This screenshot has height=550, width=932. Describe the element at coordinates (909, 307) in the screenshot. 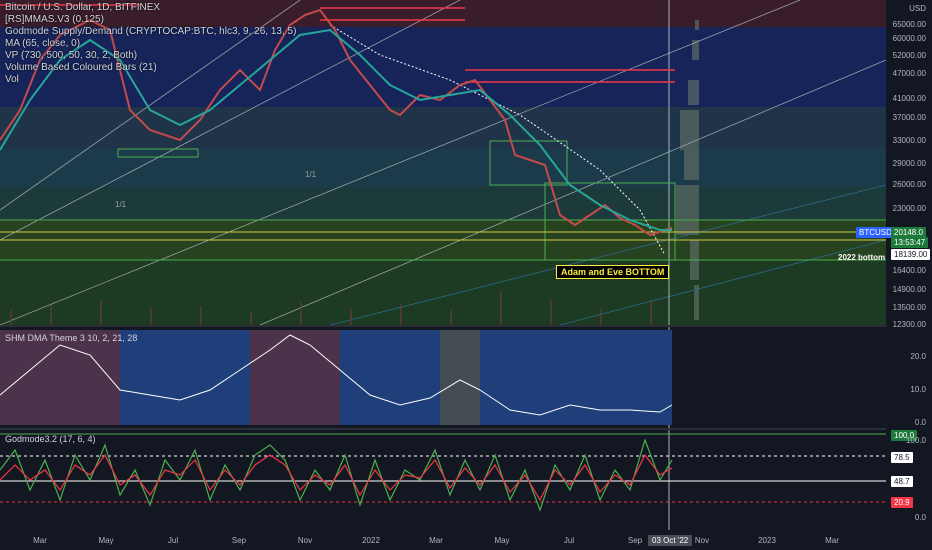

I see `price-tick: 13500.00` at that location.